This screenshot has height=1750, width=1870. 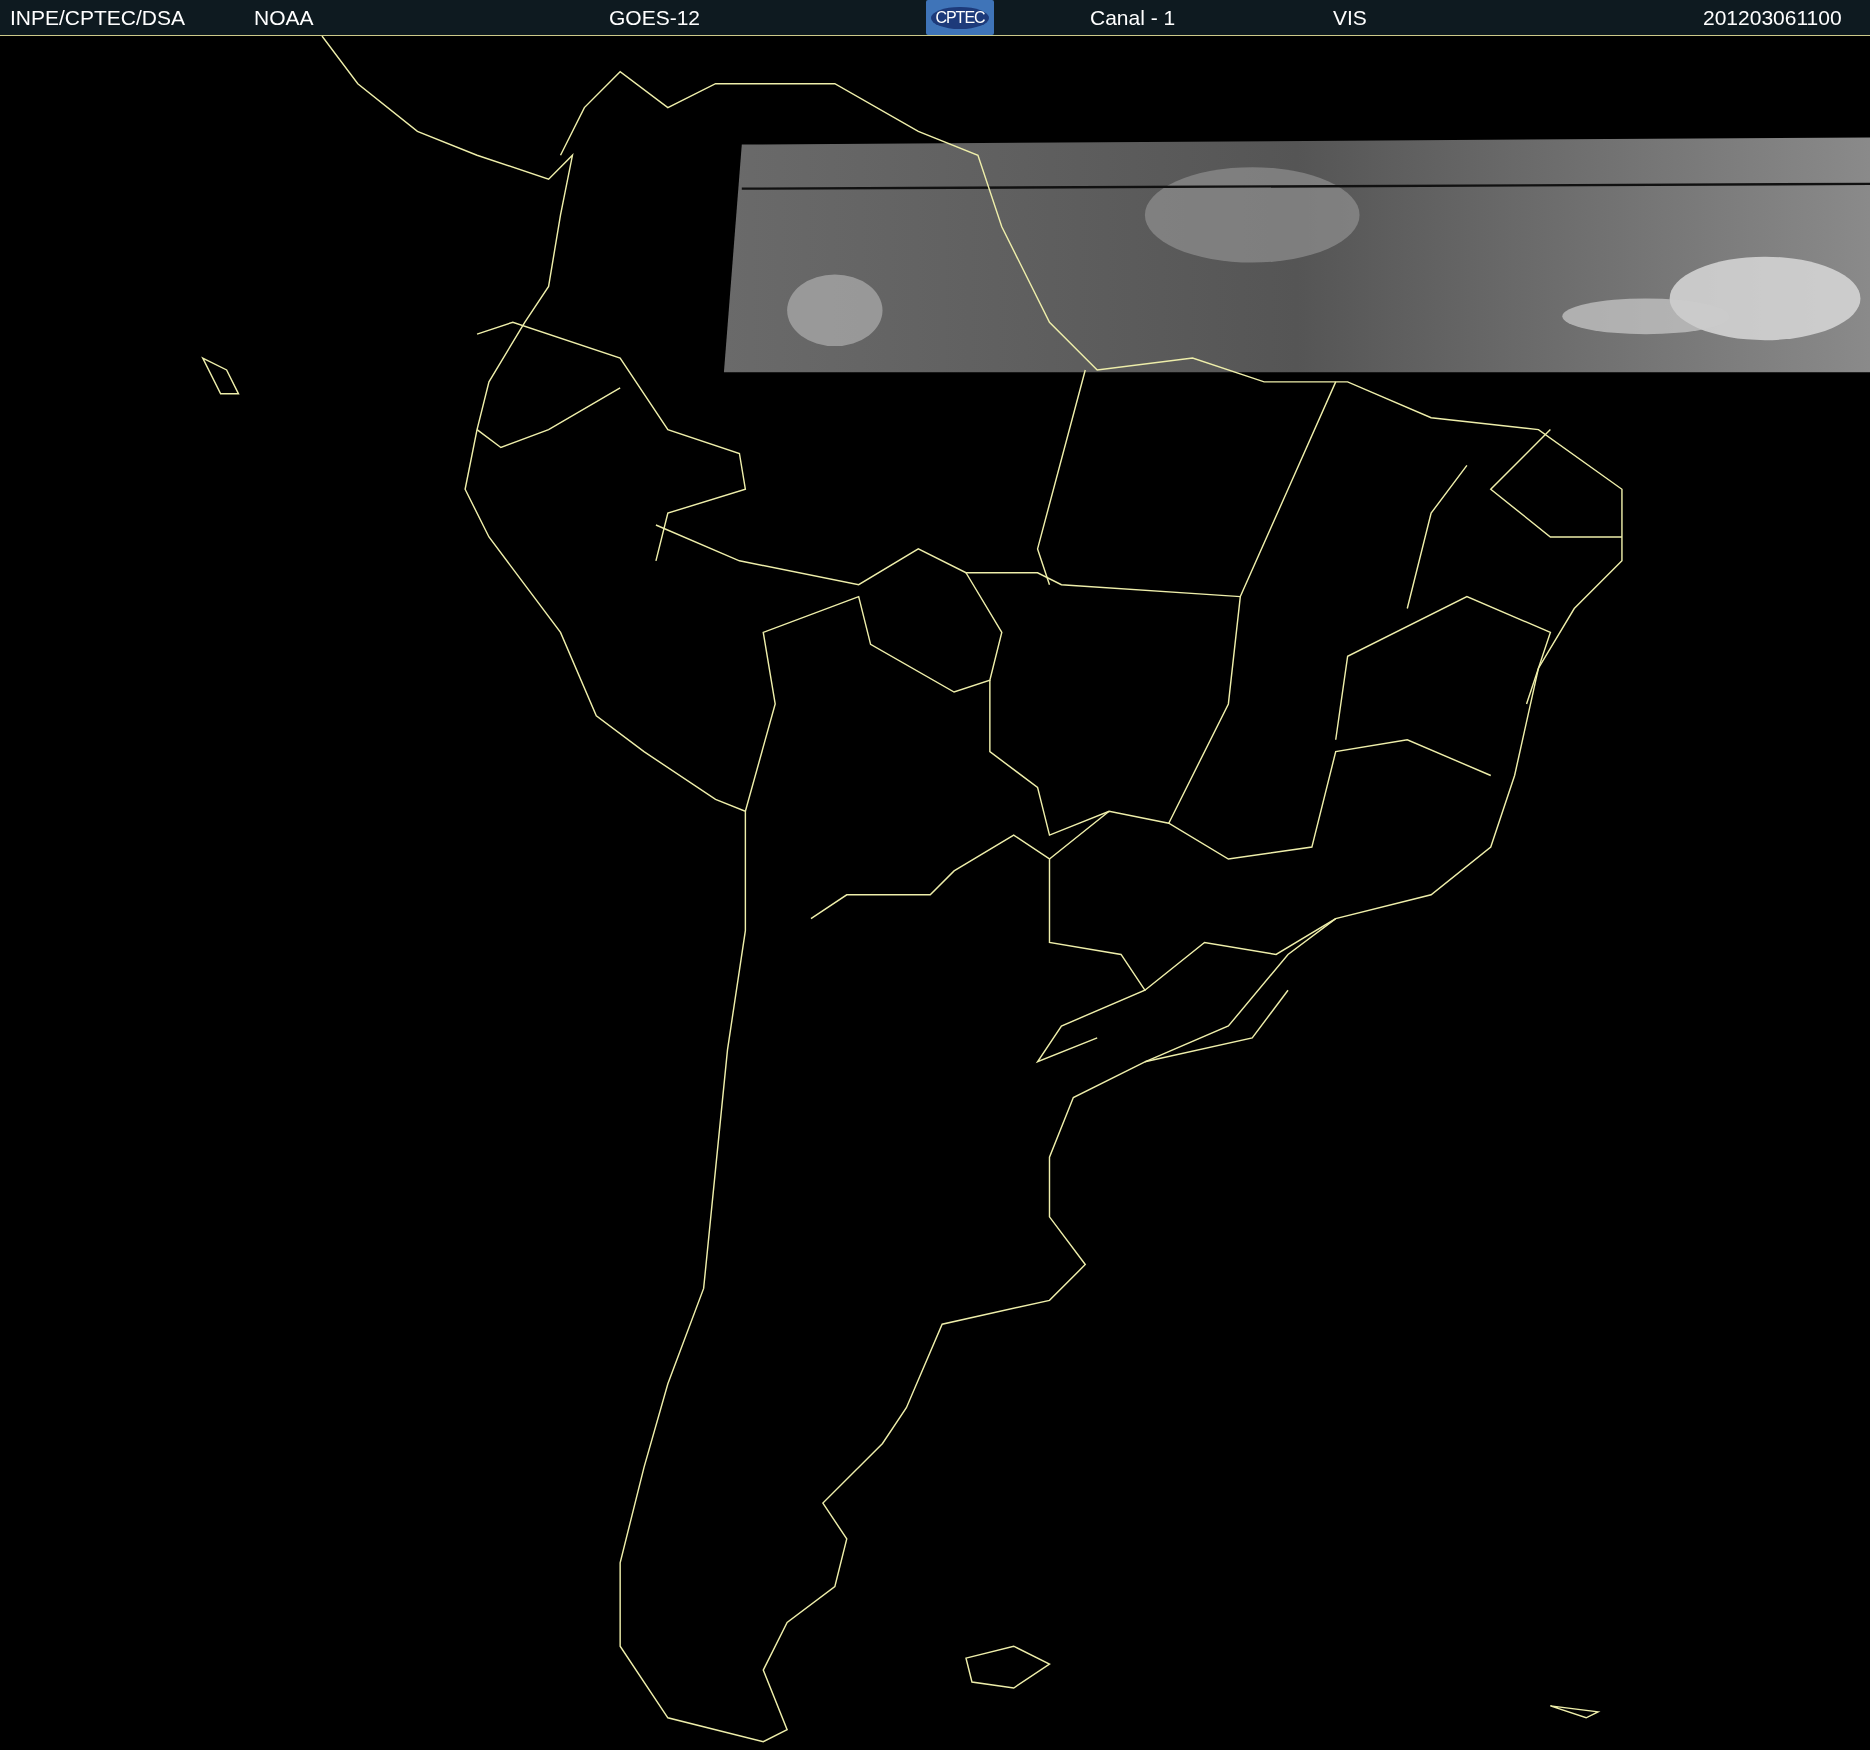 What do you see at coordinates (655, 17) in the screenshot?
I see `header-label: GOES-12` at bounding box center [655, 17].